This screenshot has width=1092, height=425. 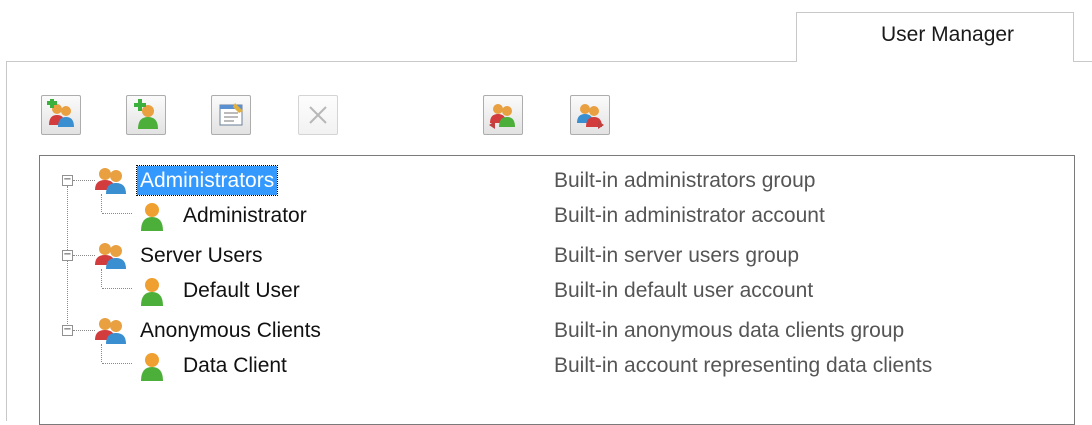 I want to click on properties-icon, so click(x=231, y=114).